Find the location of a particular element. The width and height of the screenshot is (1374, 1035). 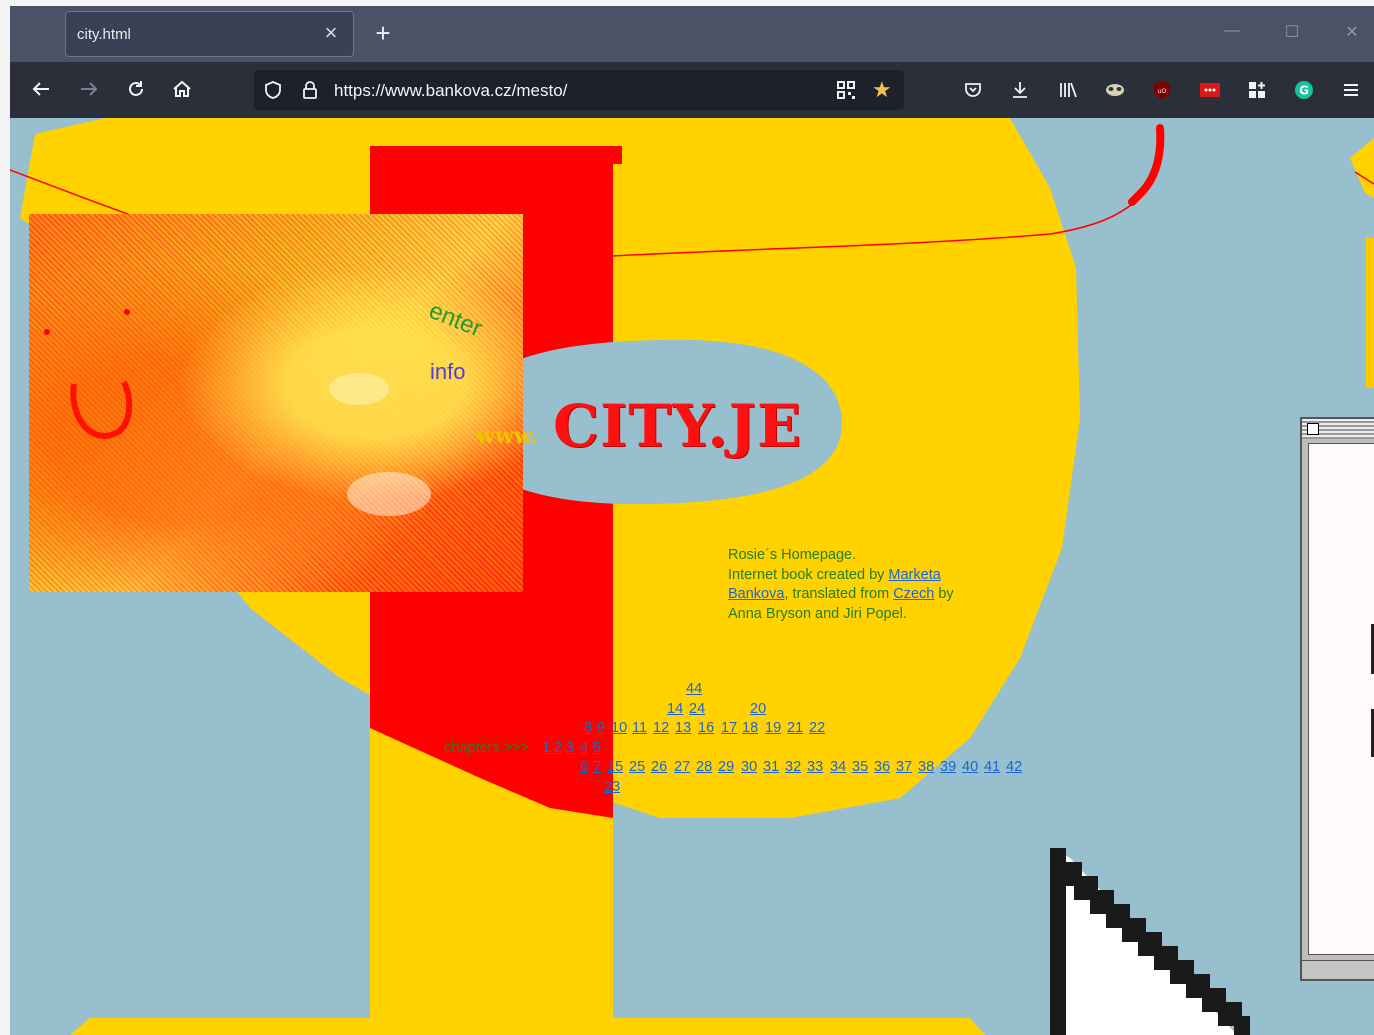

chapter-link-22: 22 is located at coordinates (817, 728).